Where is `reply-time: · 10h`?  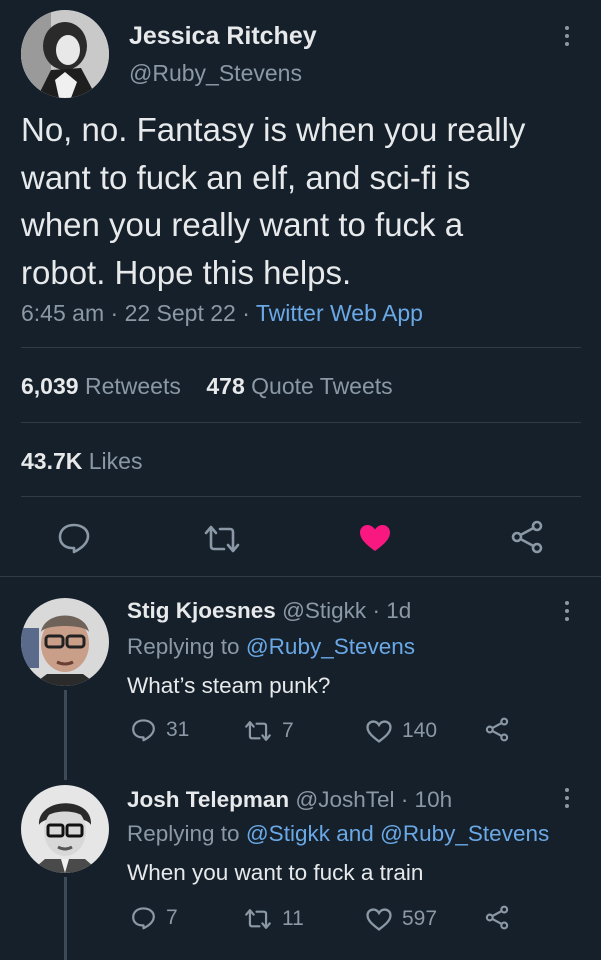 reply-time: · 10h is located at coordinates (426, 799).